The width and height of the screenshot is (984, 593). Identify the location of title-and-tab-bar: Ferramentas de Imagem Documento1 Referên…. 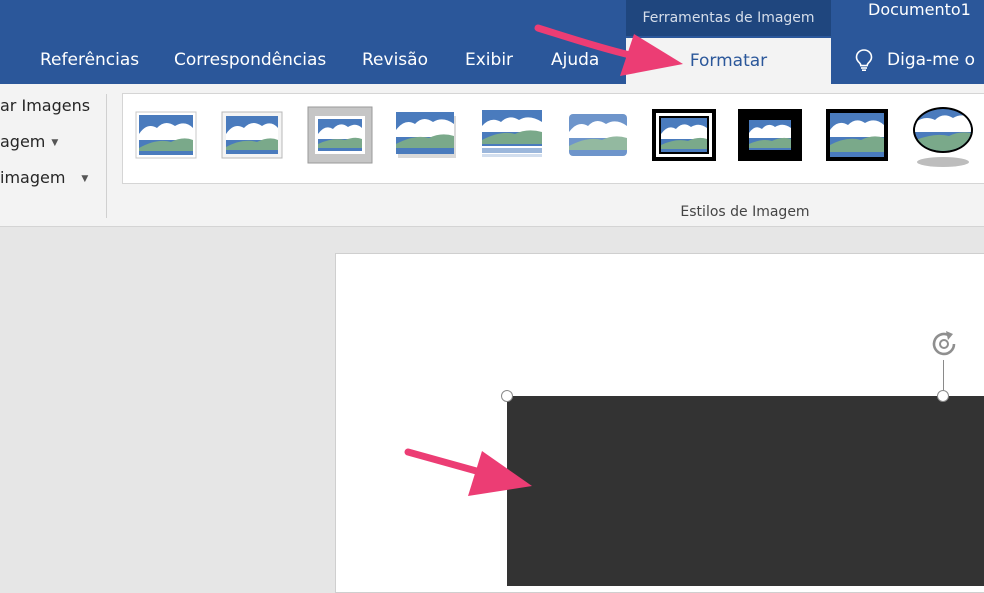
(492, 42).